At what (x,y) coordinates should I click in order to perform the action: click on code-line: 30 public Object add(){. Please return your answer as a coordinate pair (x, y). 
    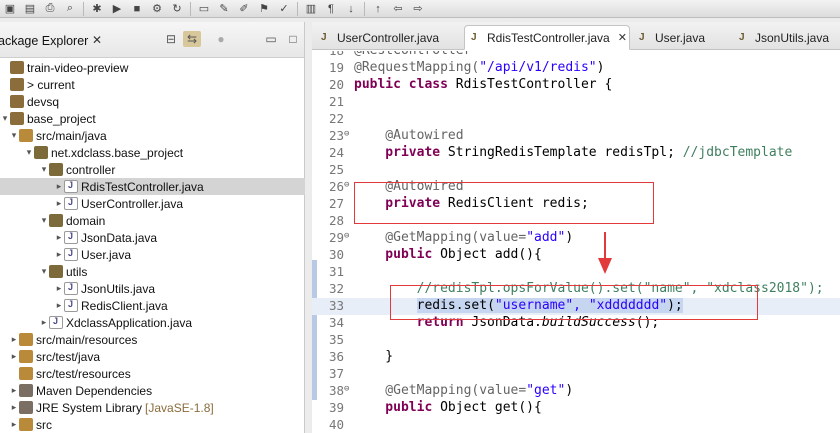
    Looking at the image, I should click on (576, 255).